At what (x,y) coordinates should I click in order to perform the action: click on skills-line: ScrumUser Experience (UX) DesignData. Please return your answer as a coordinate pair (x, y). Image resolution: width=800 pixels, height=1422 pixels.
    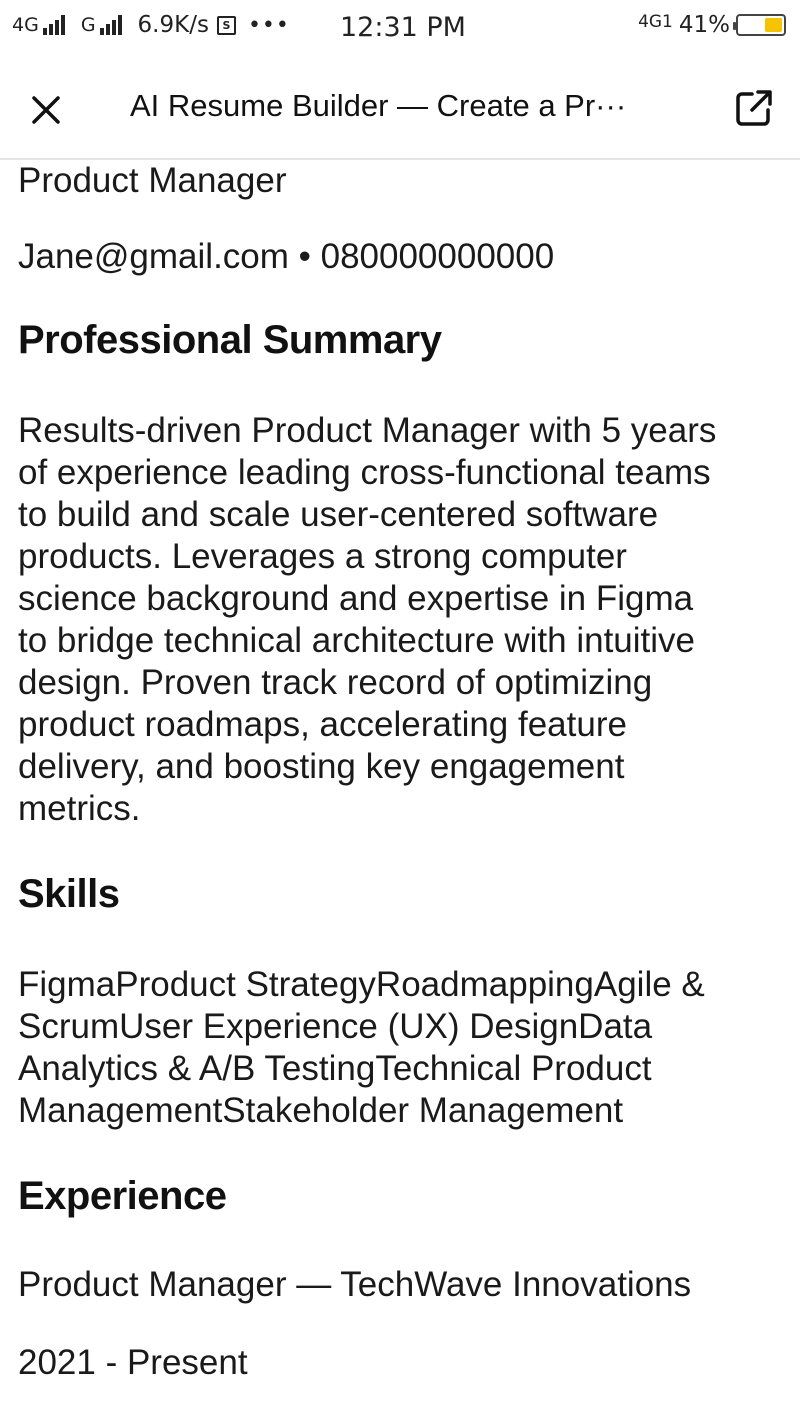
    Looking at the image, I should click on (335, 1026).